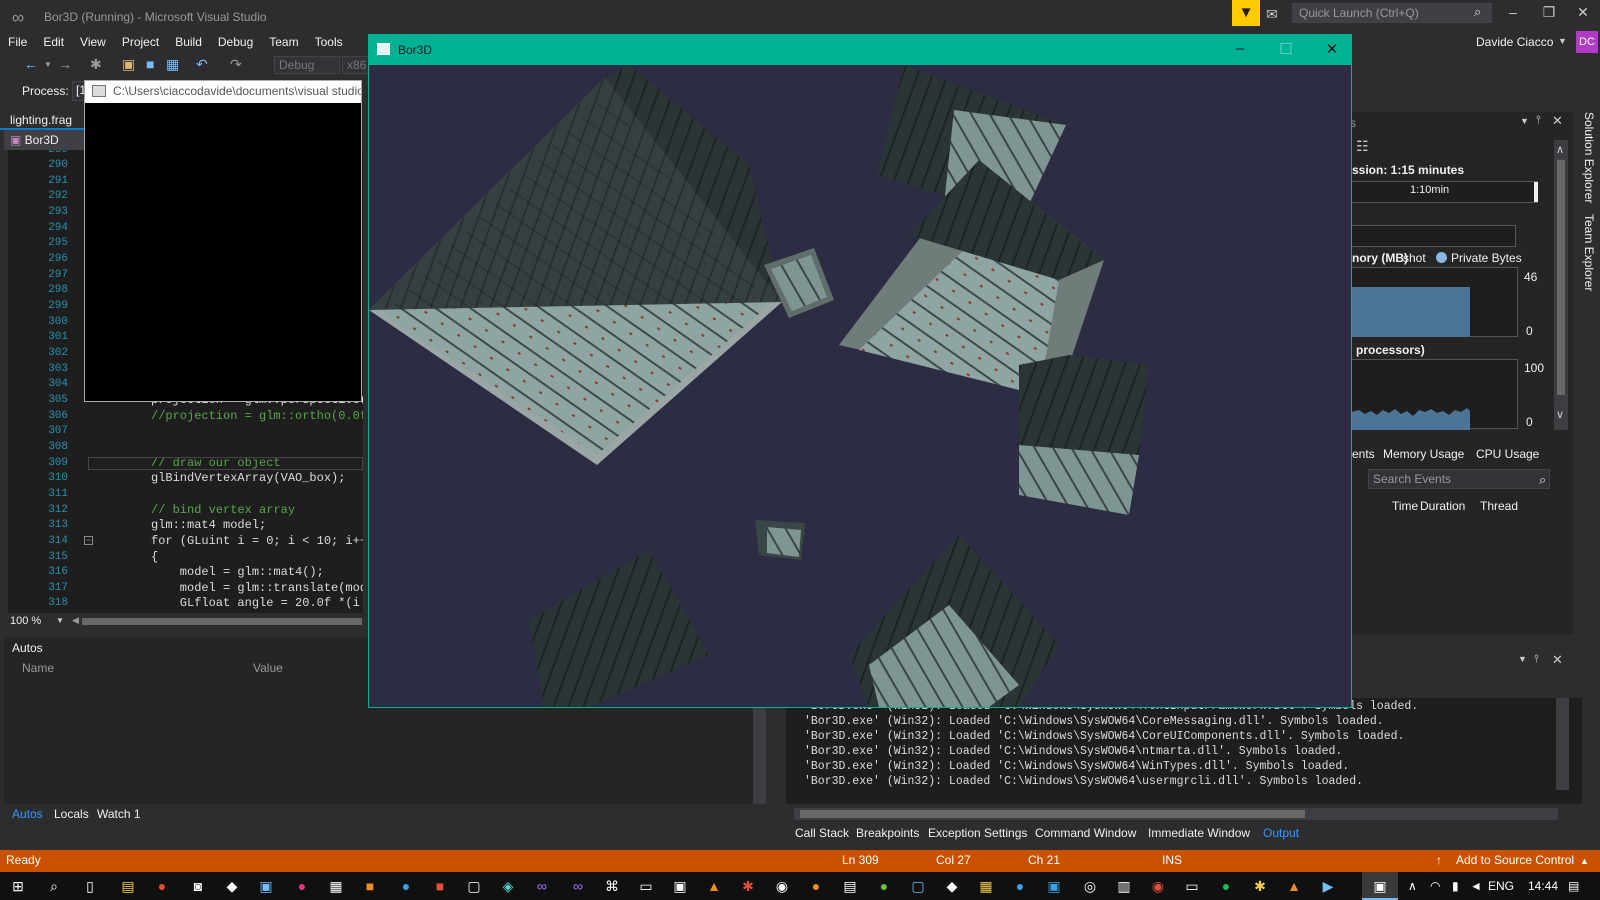 The width and height of the screenshot is (1600, 900). I want to click on editor-horizontal-scrollbar, so click(222, 621).